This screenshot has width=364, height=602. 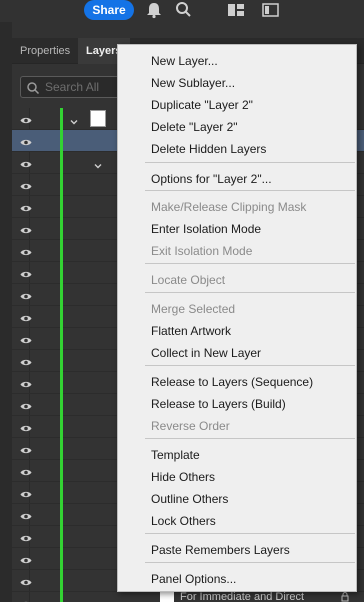 I want to click on menu-item-outline-others: Outline Others, so click(x=189, y=499).